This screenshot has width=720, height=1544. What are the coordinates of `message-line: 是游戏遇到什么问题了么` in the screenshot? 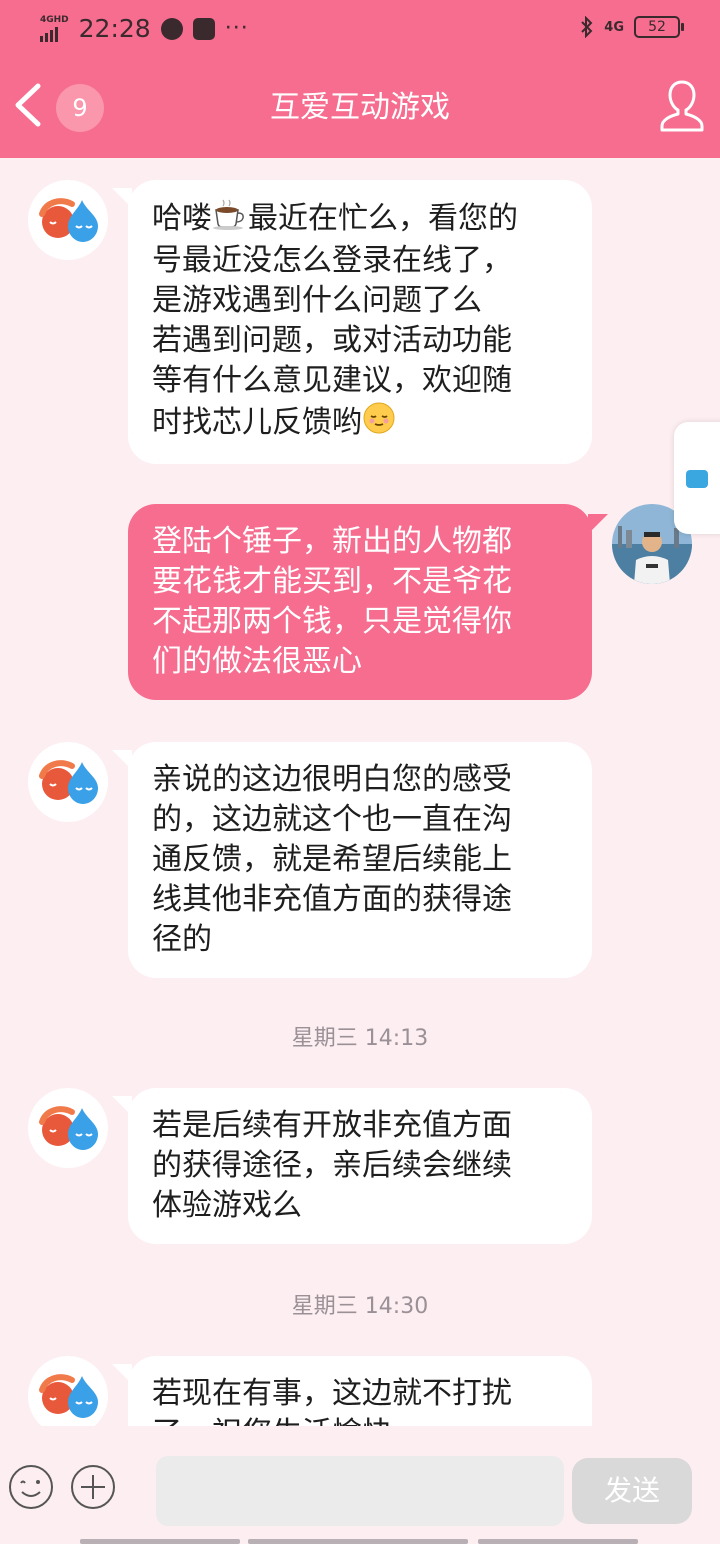 It's located at (317, 300).